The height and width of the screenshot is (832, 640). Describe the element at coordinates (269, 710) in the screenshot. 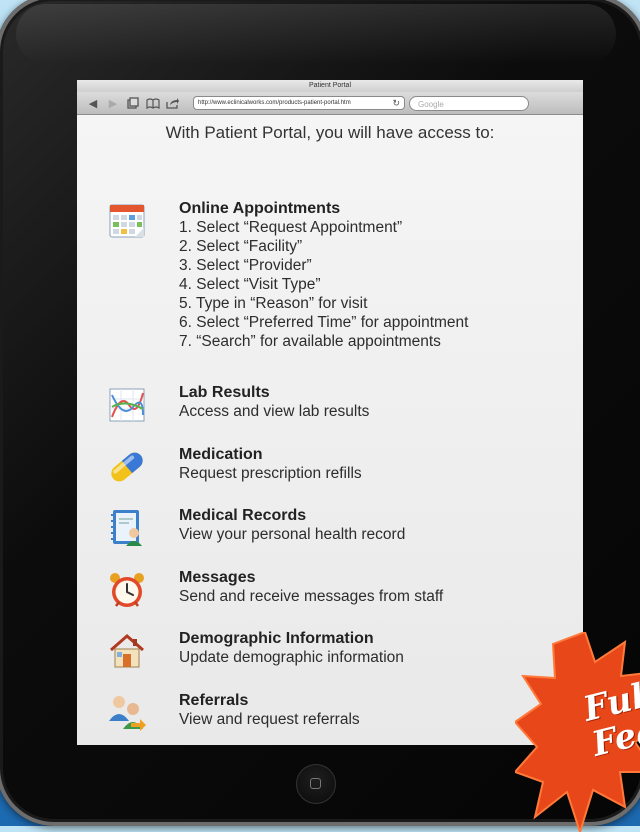

I see `feature-text: Referrals View and request referrals` at that location.